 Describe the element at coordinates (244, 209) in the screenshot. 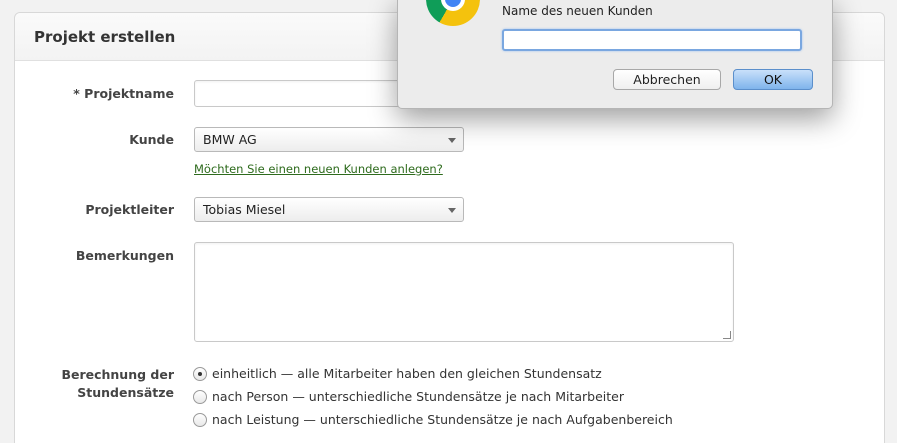

I see `project-lead-select-value: Tobias Miesel` at that location.